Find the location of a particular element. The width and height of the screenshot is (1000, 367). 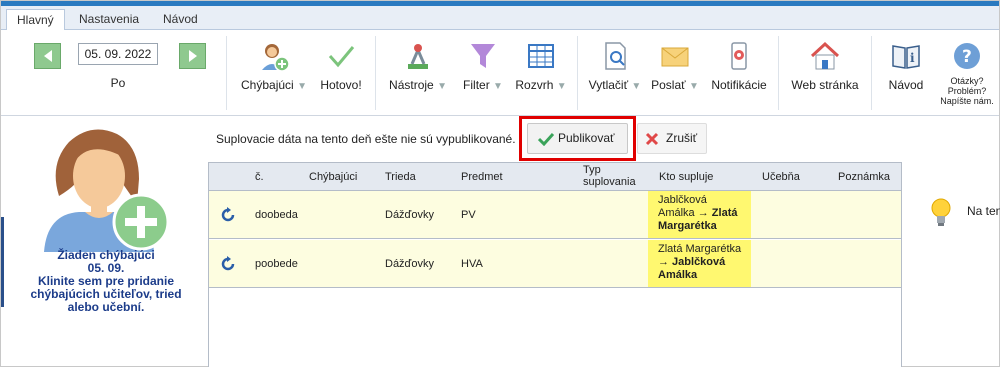

notifications-label: Notifikácie is located at coordinates (739, 85).